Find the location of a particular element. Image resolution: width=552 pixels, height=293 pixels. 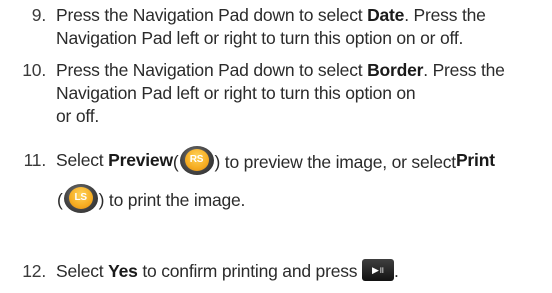

step-text-line: (LS) to print the image. is located at coordinates (151, 199).